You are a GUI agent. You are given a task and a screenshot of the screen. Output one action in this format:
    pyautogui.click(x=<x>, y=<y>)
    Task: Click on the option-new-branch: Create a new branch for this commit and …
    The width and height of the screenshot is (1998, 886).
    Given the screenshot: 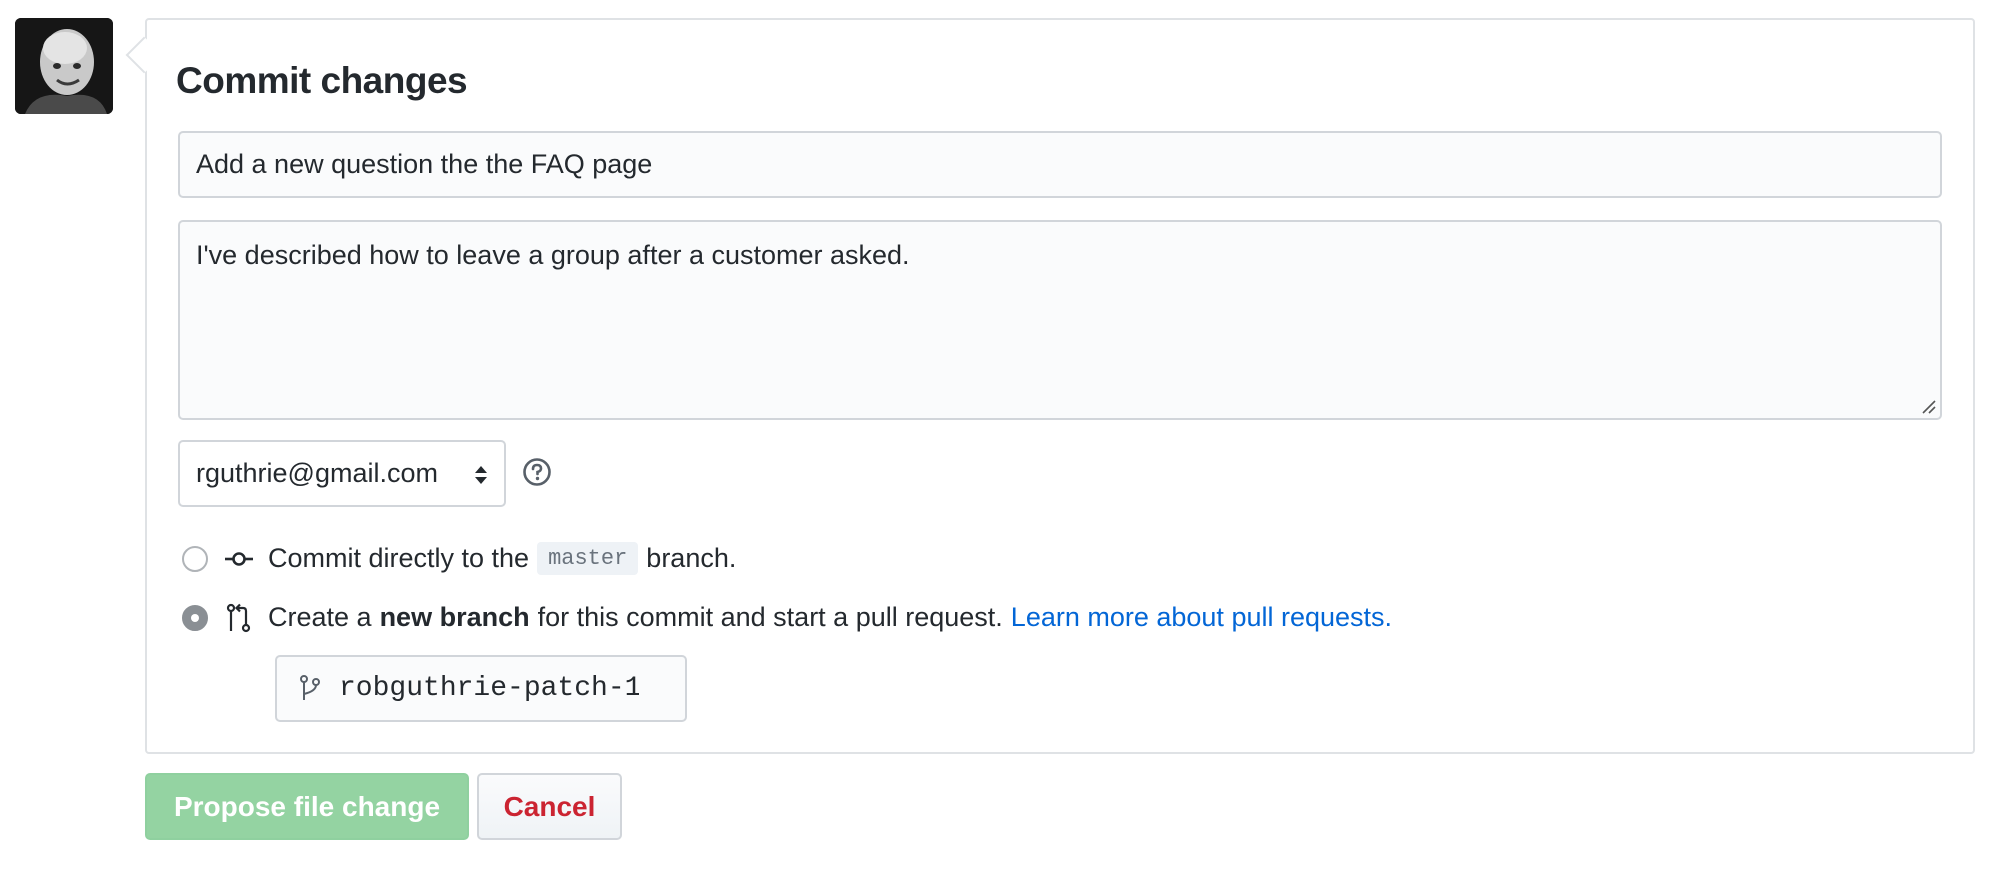 What is the action you would take?
    pyautogui.click(x=787, y=617)
    